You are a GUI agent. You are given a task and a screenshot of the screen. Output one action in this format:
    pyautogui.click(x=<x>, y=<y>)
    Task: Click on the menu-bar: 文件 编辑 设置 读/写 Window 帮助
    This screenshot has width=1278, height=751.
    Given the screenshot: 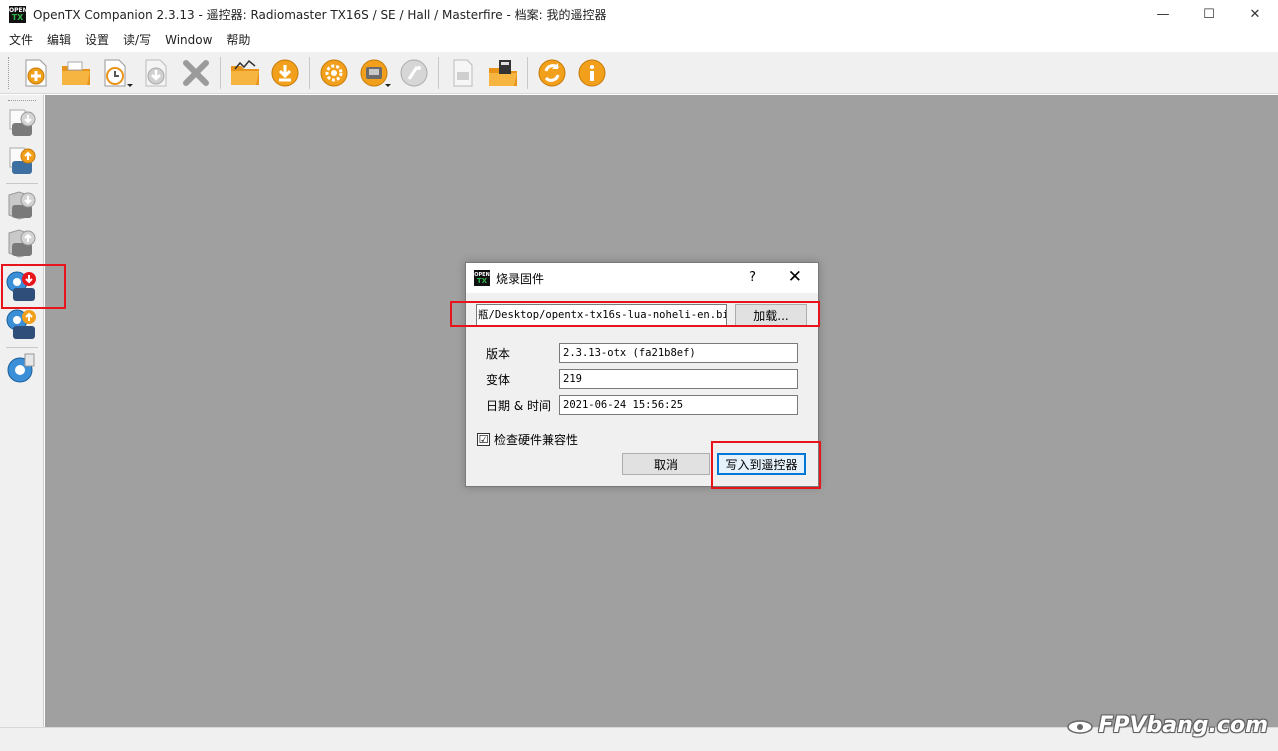 What is the action you would take?
    pyautogui.click(x=128, y=40)
    